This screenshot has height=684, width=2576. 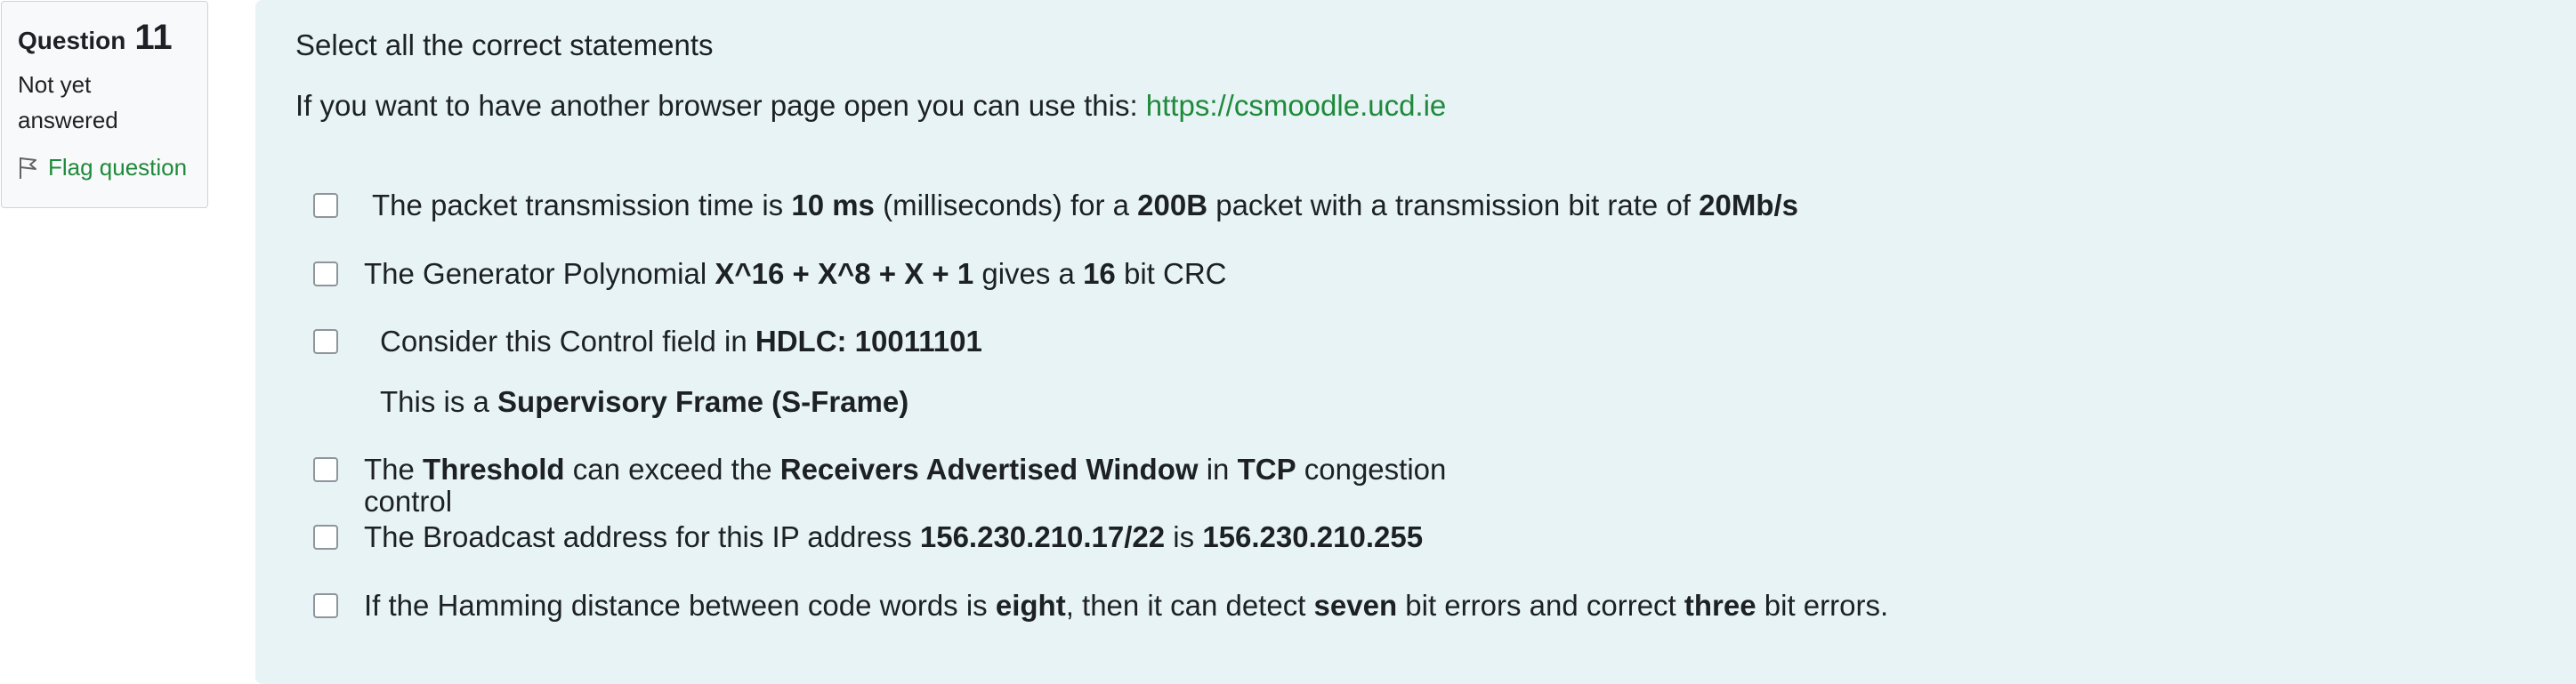 What do you see at coordinates (408, 501) in the screenshot?
I see `option-label-4-continuation: control` at bounding box center [408, 501].